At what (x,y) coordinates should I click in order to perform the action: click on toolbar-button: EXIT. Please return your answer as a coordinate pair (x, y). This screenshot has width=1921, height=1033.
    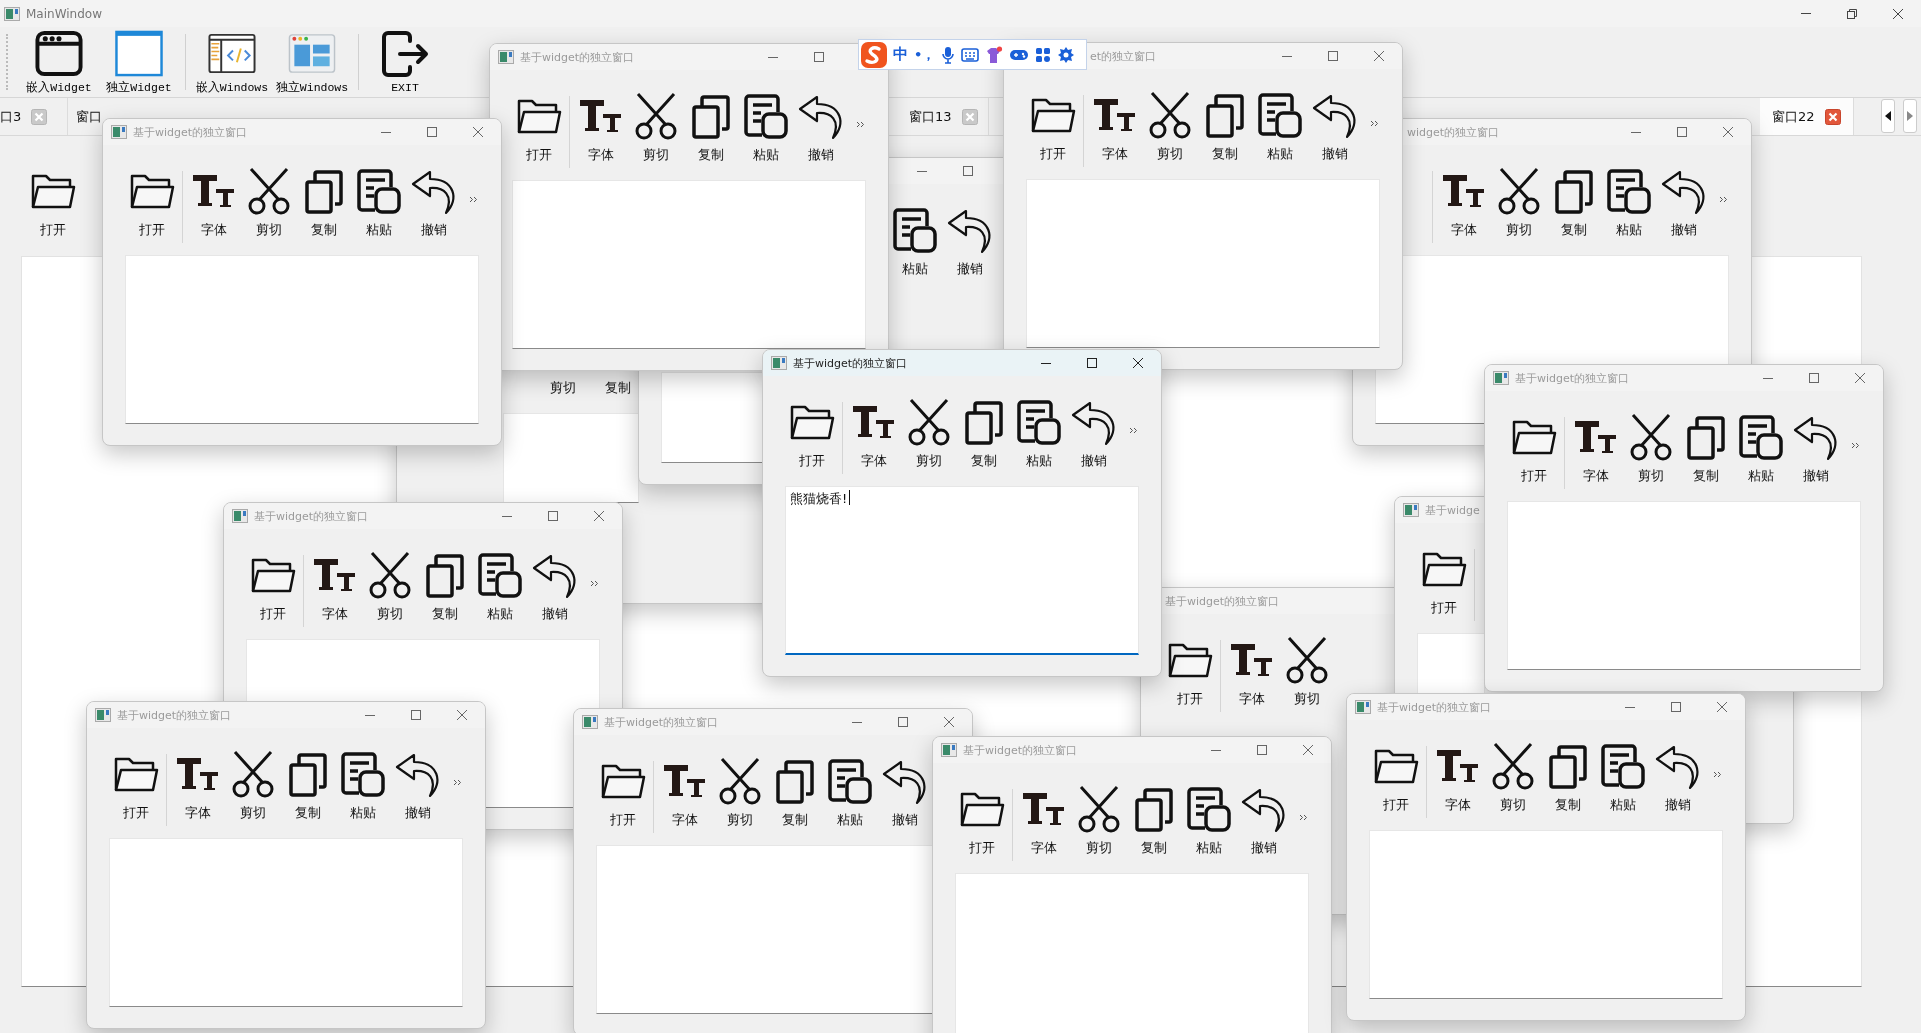
    Looking at the image, I should click on (405, 62).